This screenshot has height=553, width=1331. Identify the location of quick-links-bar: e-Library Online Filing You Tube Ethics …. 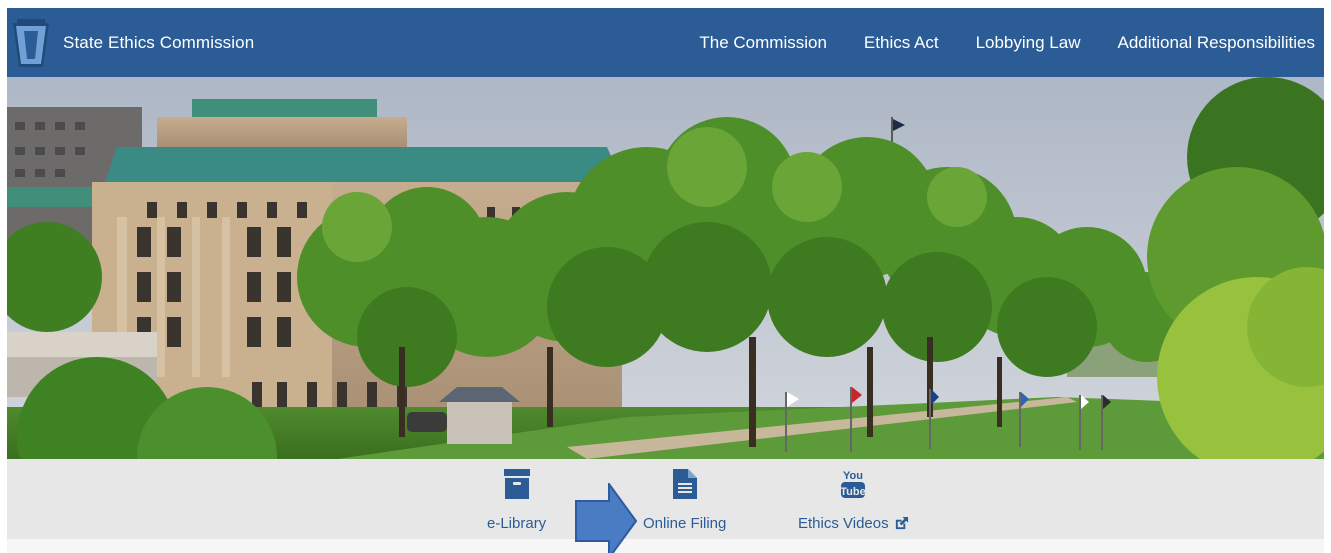
(665, 499).